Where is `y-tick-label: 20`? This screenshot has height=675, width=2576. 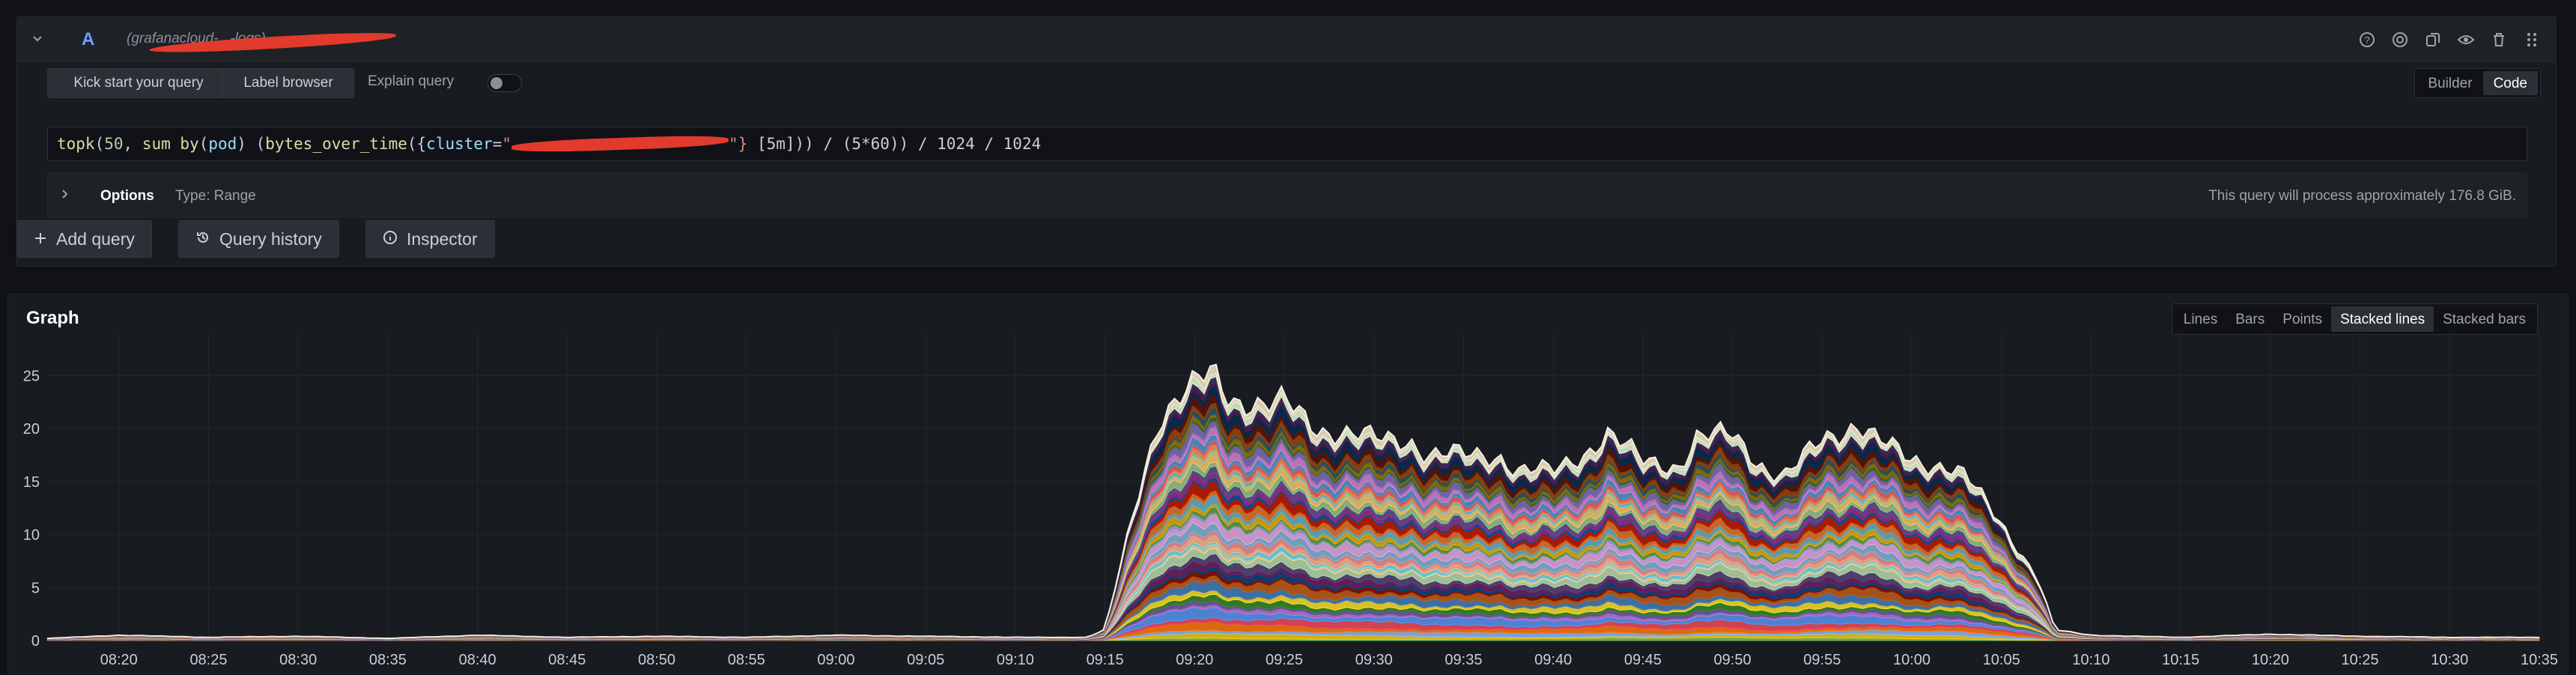
y-tick-label: 20 is located at coordinates (31, 429).